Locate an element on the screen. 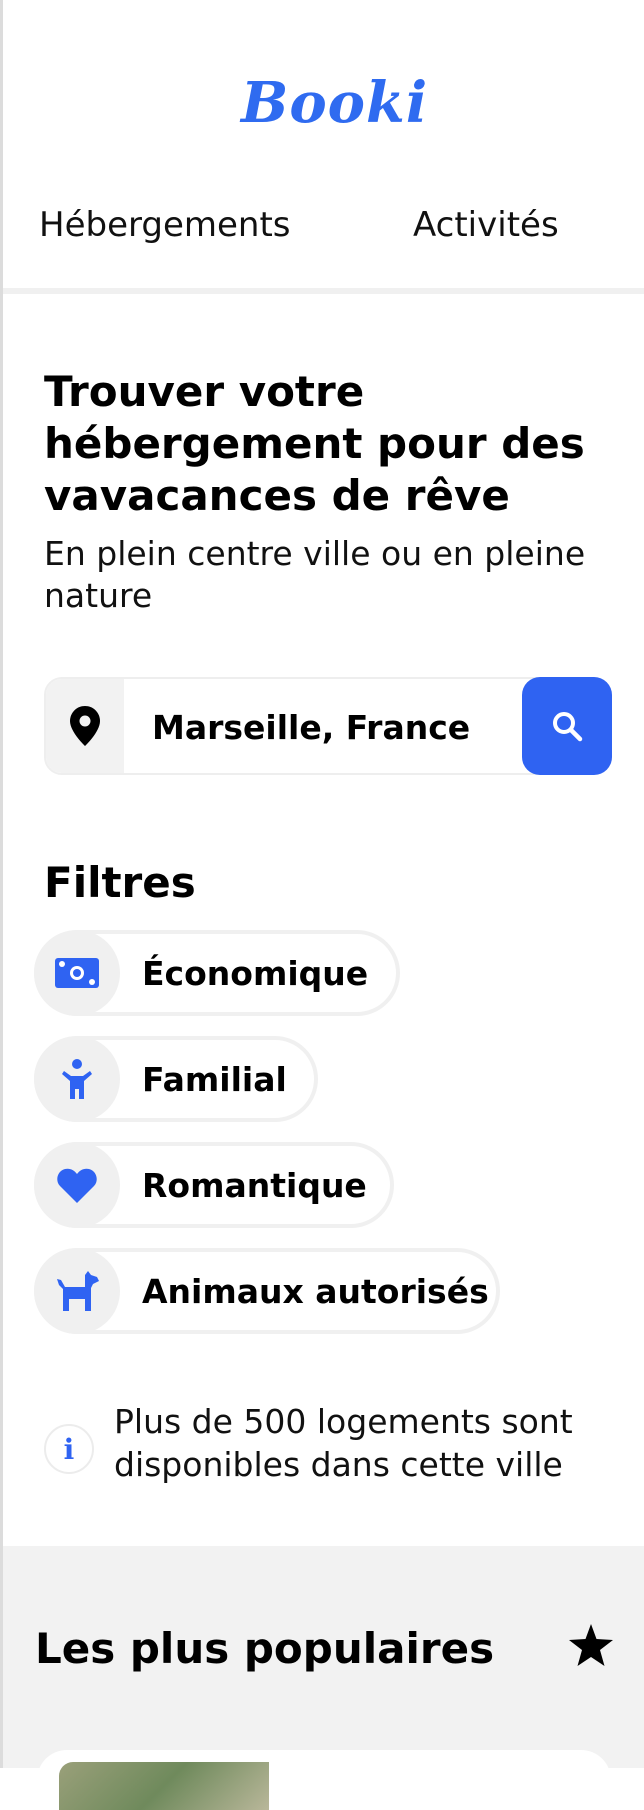 The height and width of the screenshot is (1810, 644). filter-familial: Familial is located at coordinates (176, 1079).